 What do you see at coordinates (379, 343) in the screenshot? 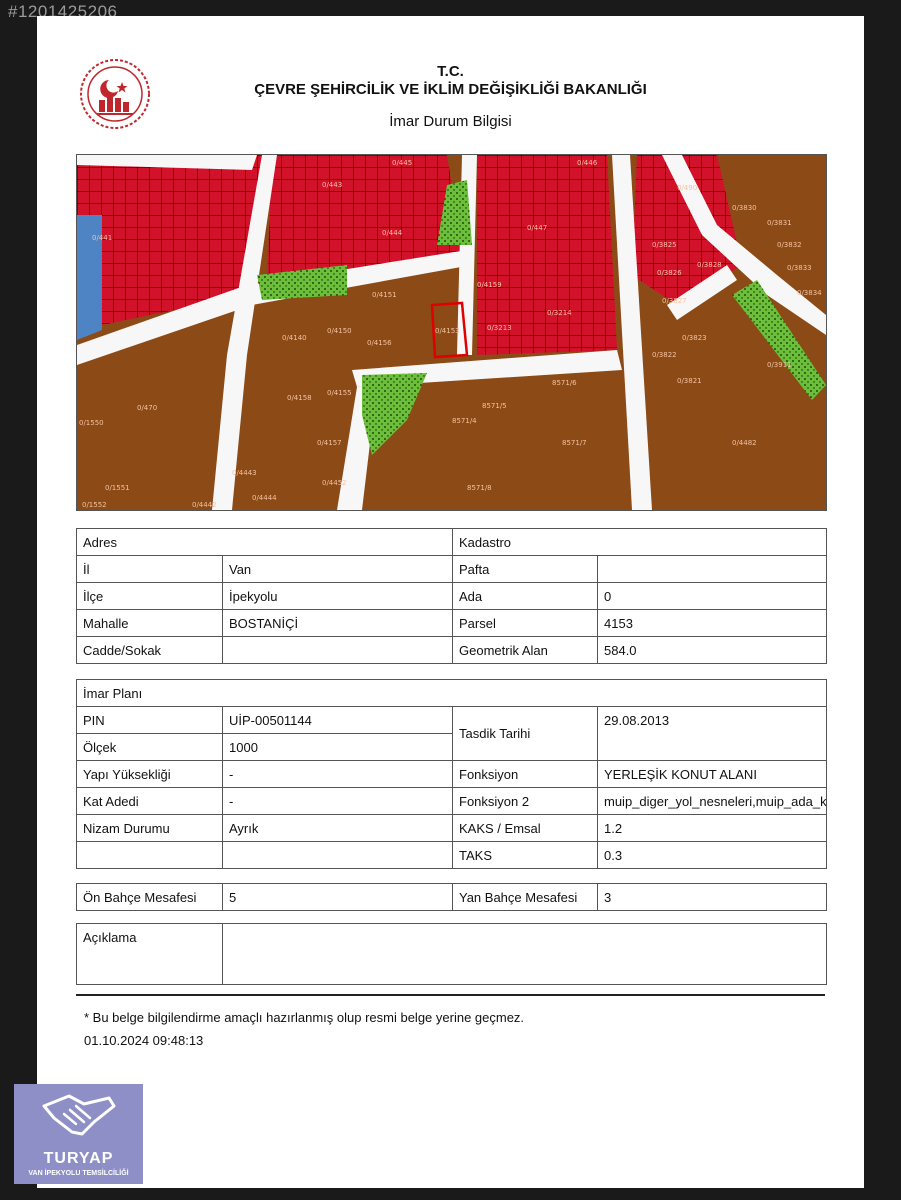
I see `map-label: 0/4156` at bounding box center [379, 343].